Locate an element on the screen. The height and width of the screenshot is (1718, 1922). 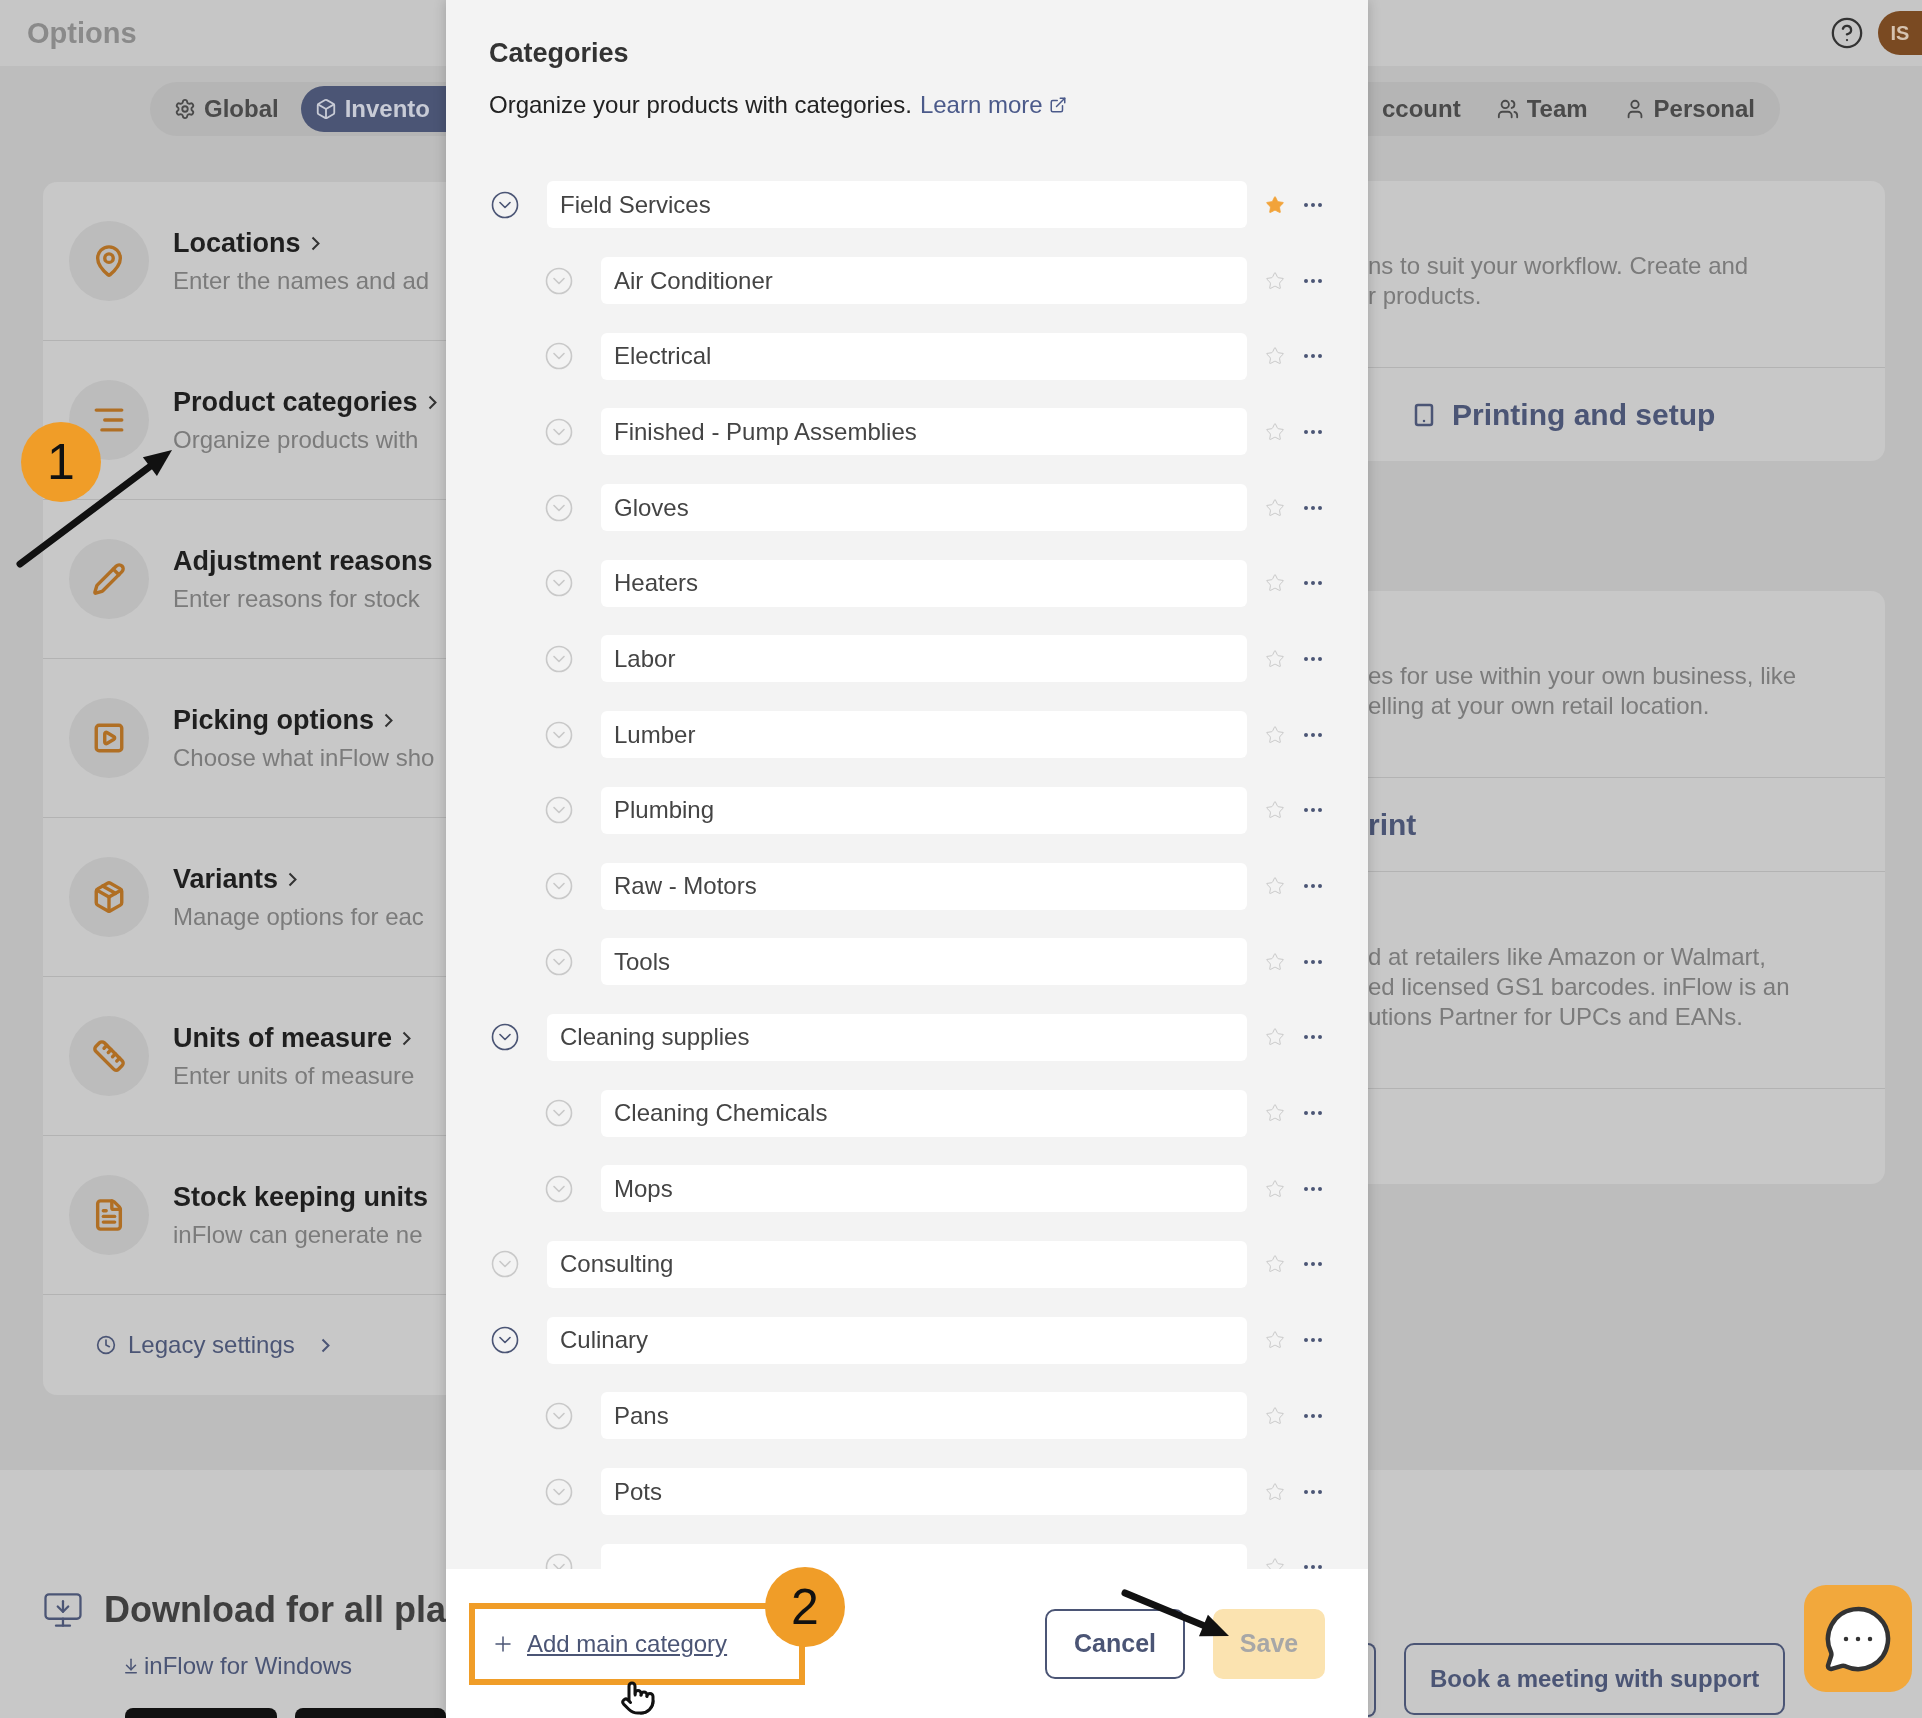
add-category-link: Add main category is located at coordinates (609, 1643).